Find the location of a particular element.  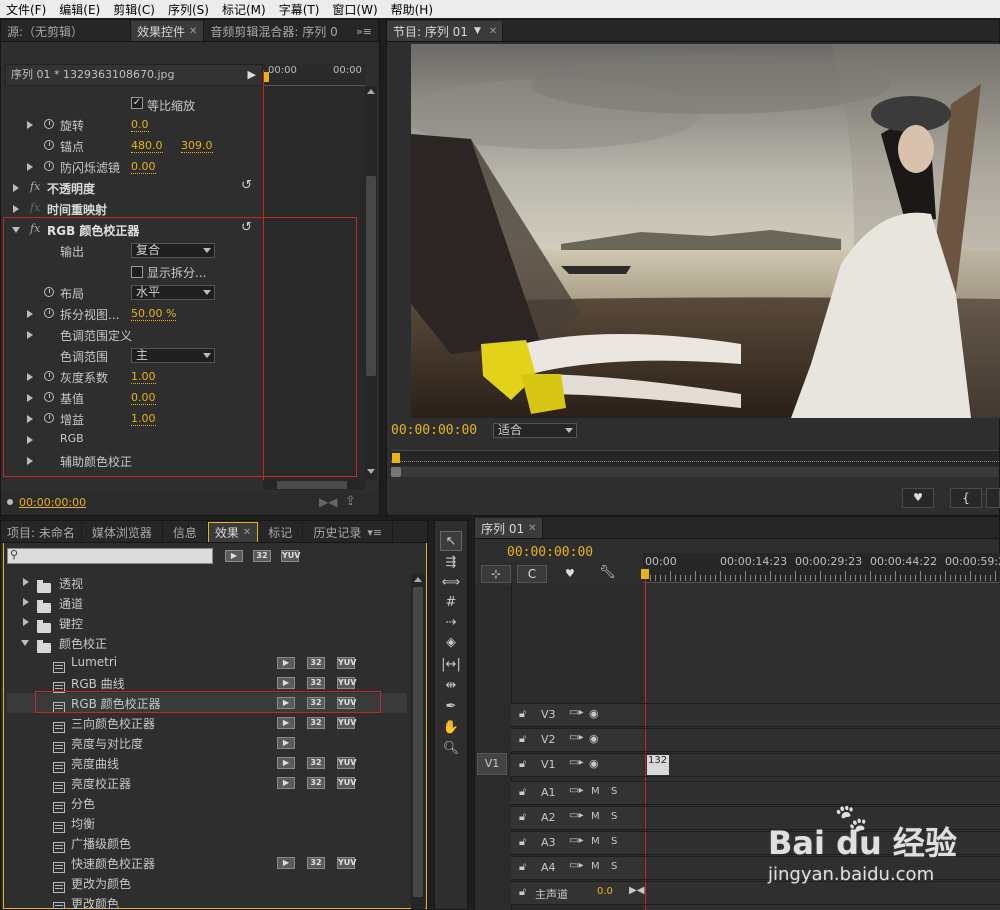

wrench-icon: 🔧︎ is located at coordinates (607, 572).